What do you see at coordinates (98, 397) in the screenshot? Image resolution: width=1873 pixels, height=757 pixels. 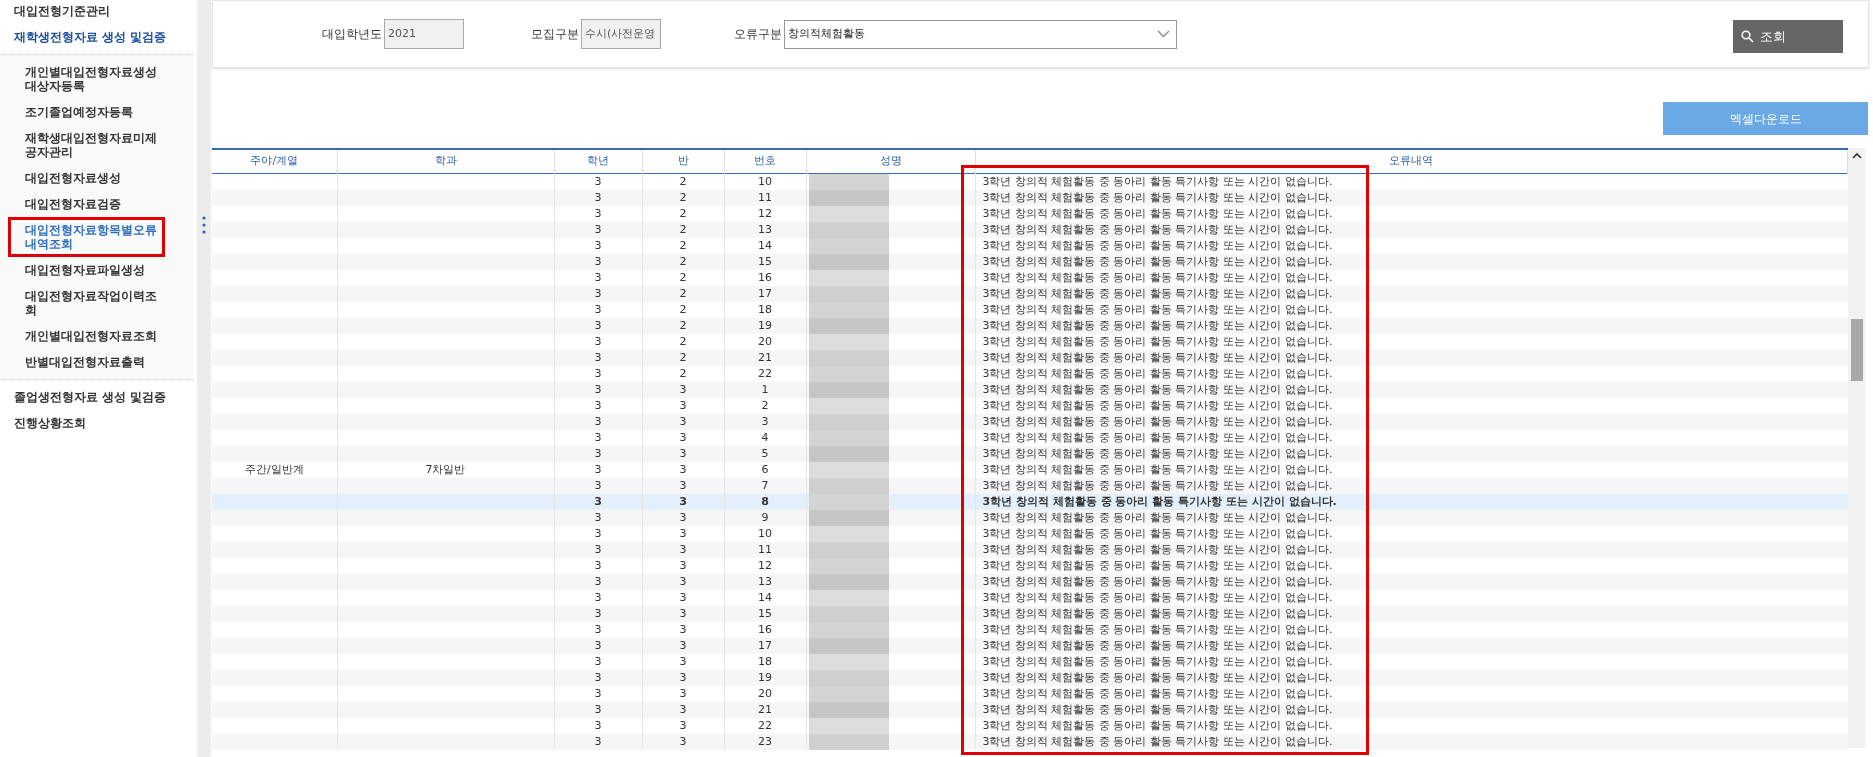 I see `menu-item: 졸업생전형자료 생성 및검증` at bounding box center [98, 397].